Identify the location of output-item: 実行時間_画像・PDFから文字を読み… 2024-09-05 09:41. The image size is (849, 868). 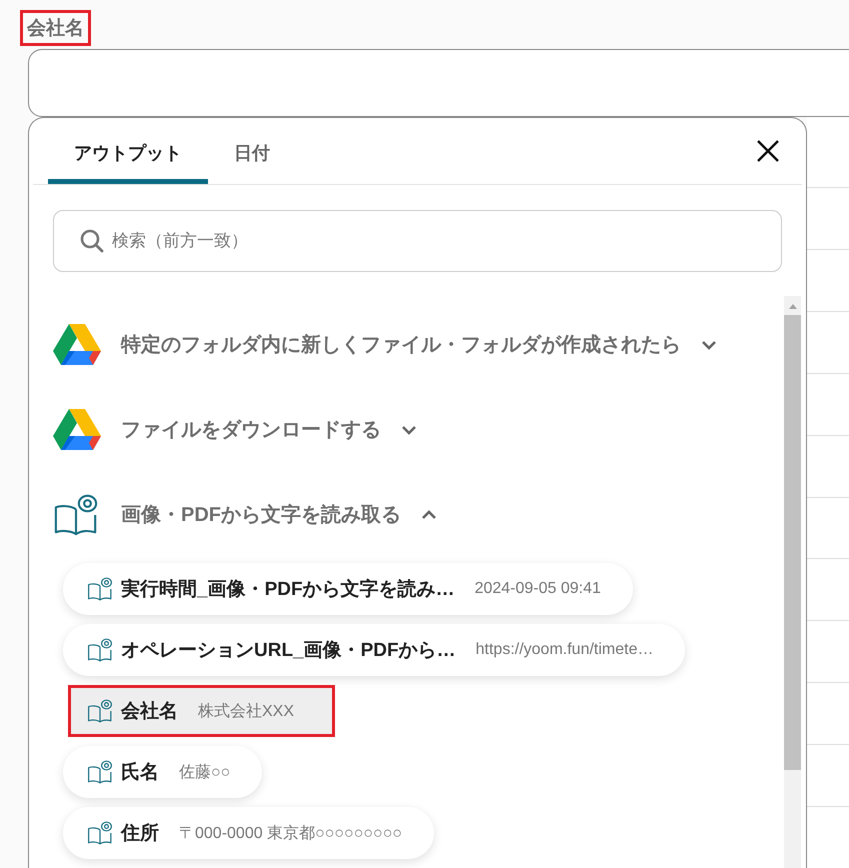
(348, 589).